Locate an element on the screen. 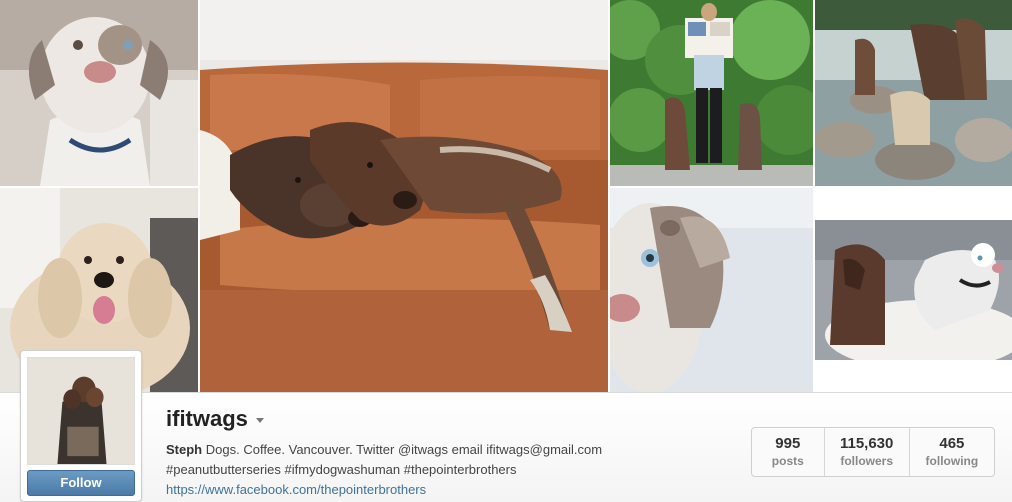 The height and width of the screenshot is (502, 1012). avatar-card: Follow is located at coordinates (81, 426).